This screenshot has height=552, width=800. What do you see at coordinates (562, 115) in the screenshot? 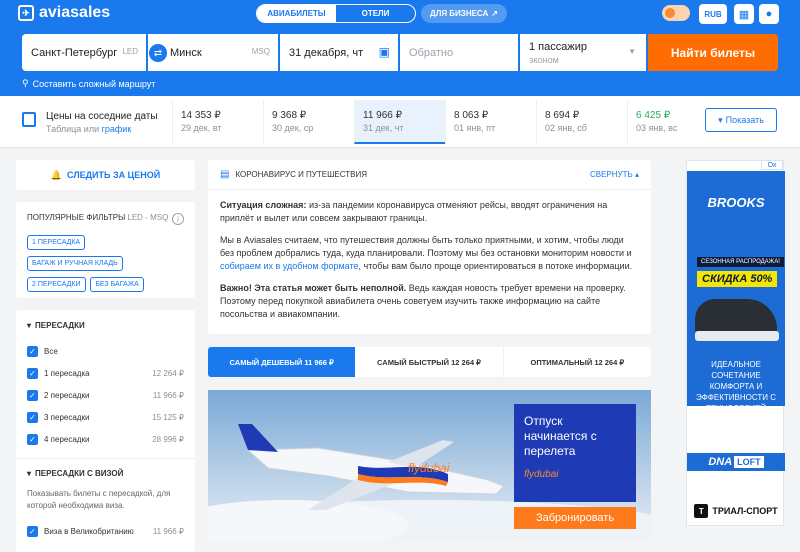
I see `price: 8 694 ₽` at bounding box center [562, 115].